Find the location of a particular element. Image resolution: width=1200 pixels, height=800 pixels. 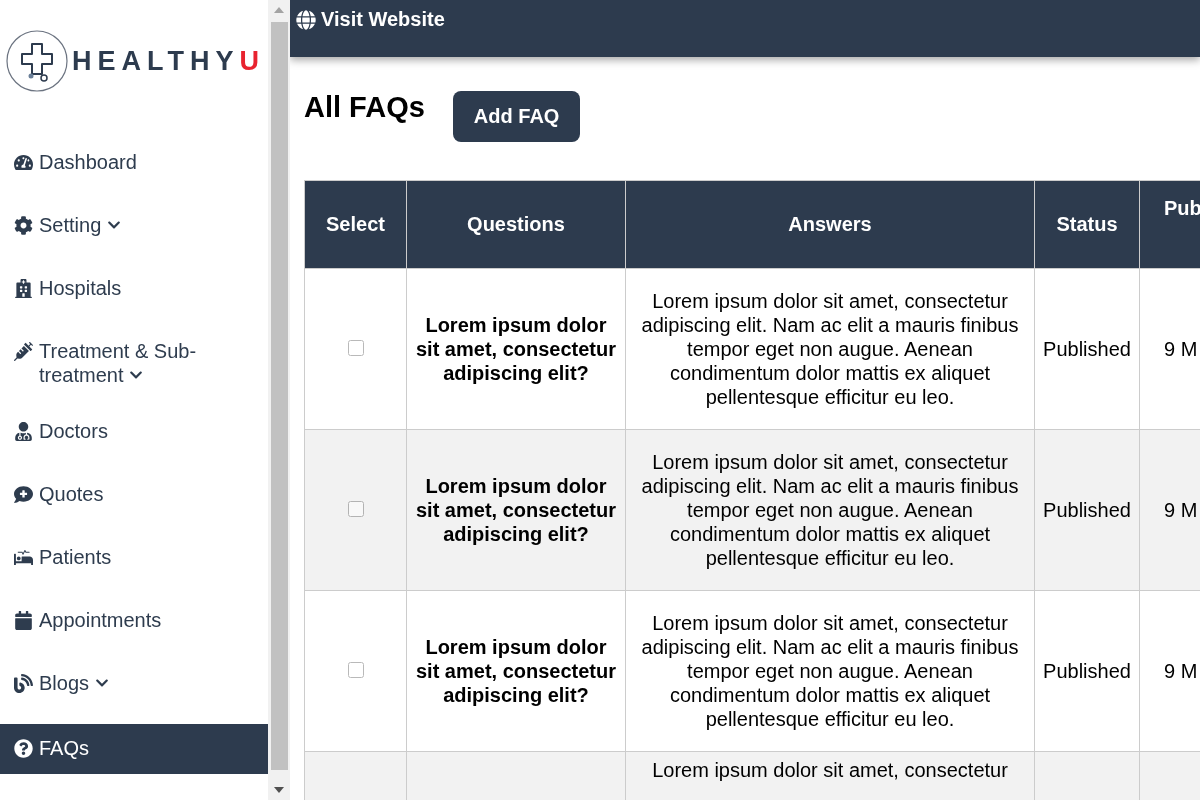

syringe-icon is located at coordinates (23, 351).